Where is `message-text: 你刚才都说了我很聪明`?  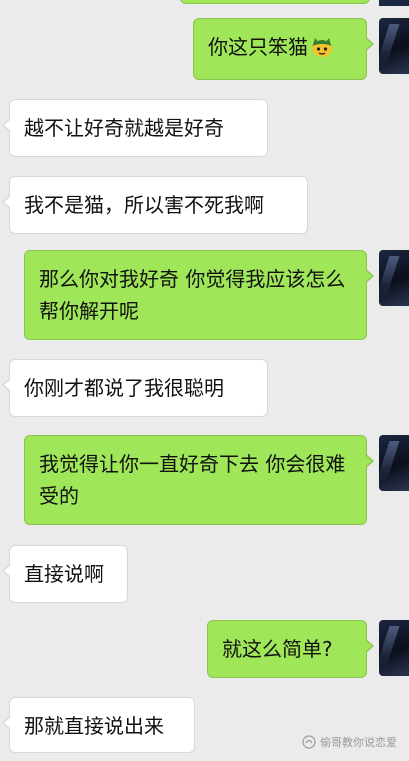
message-text: 你刚才都说了我很聪明 is located at coordinates (124, 388).